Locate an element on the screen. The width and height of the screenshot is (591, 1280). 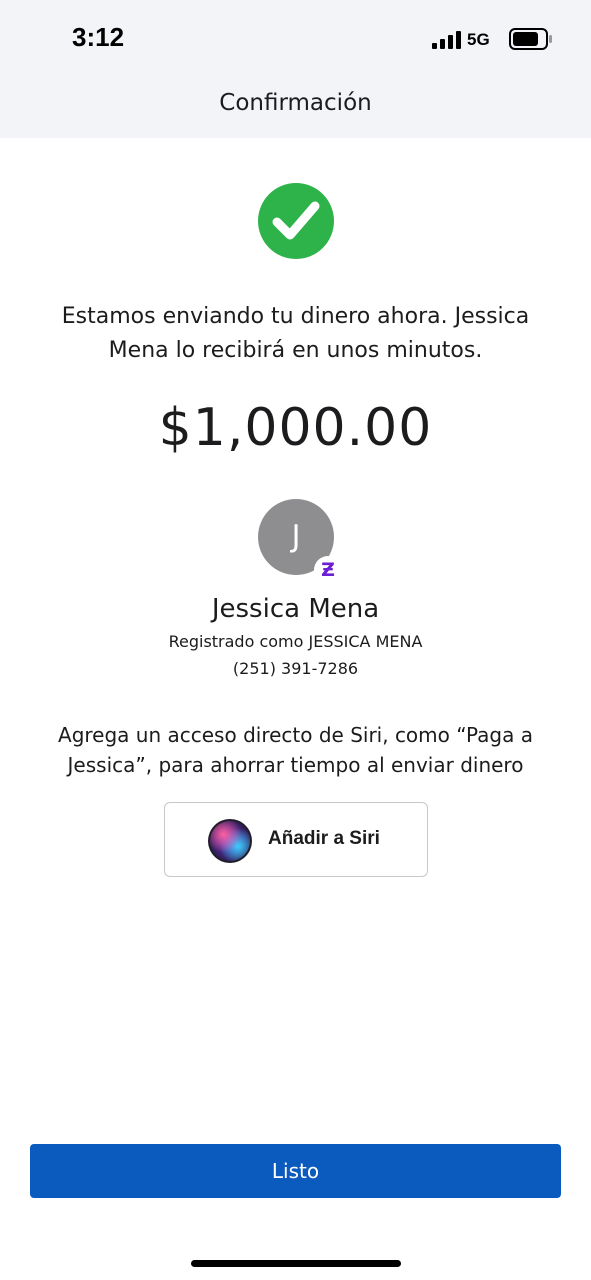
battery-icon is located at coordinates (530, 39).